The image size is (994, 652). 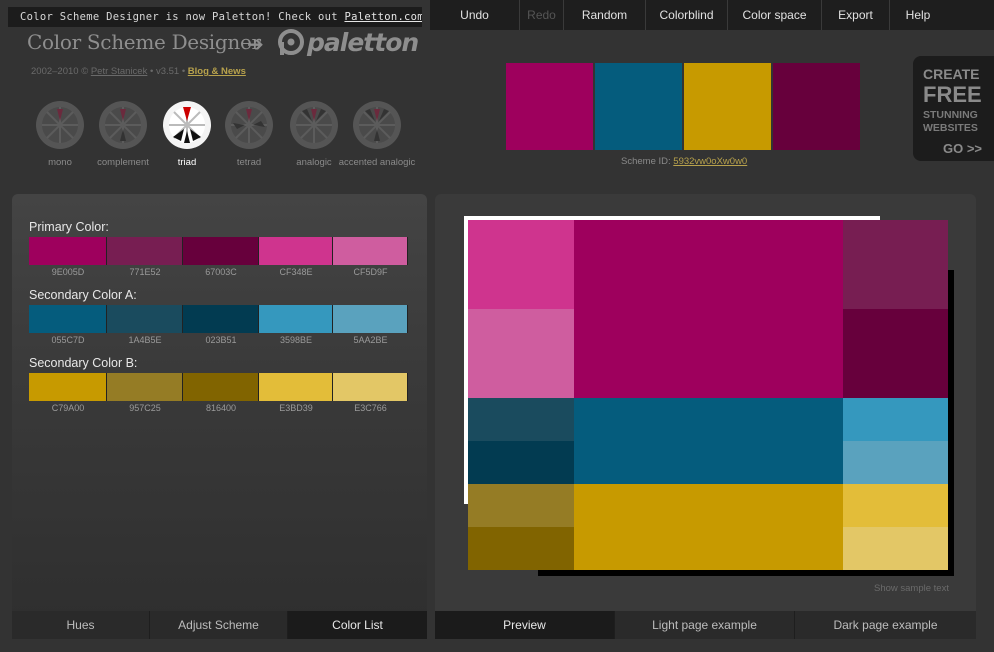 What do you see at coordinates (895, 462) in the screenshot?
I see `preview-block-a-lighter` at bounding box center [895, 462].